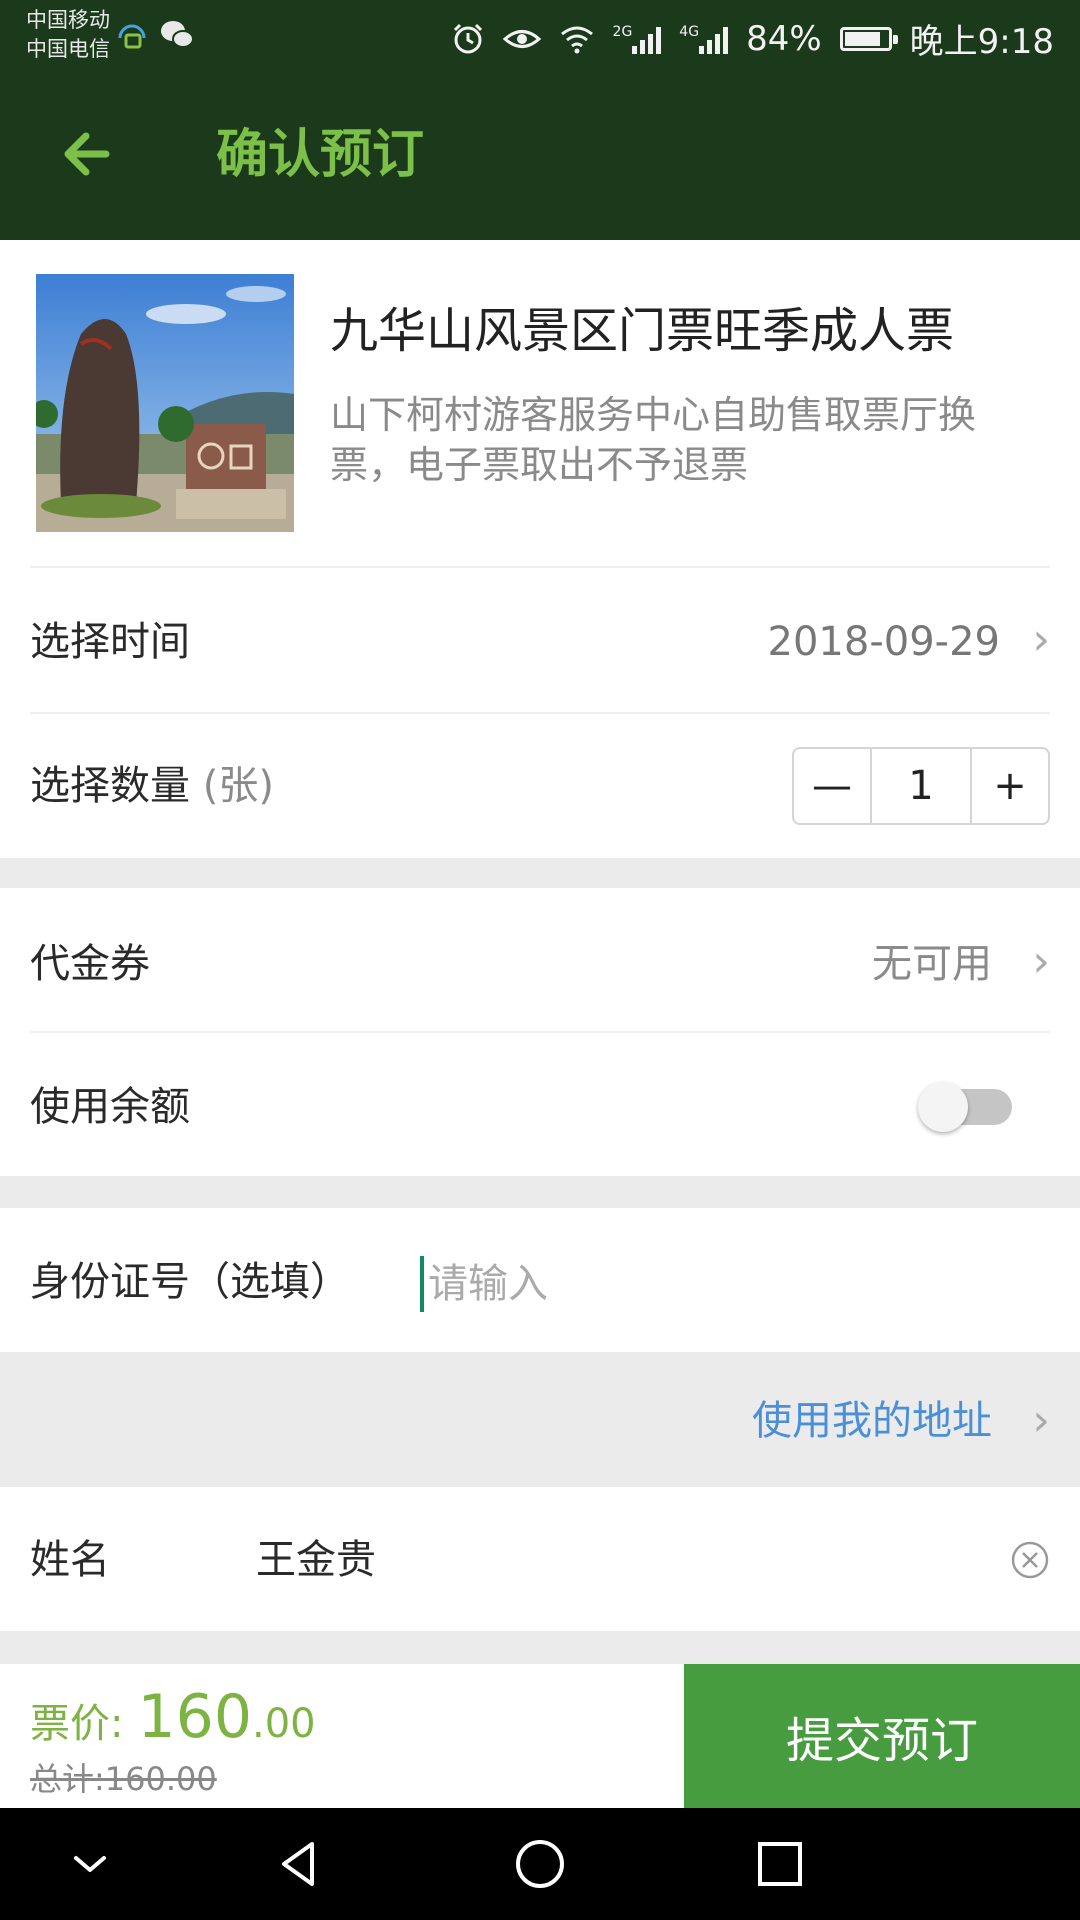 The image size is (1080, 1920). I want to click on quantity-value: 1, so click(921, 786).